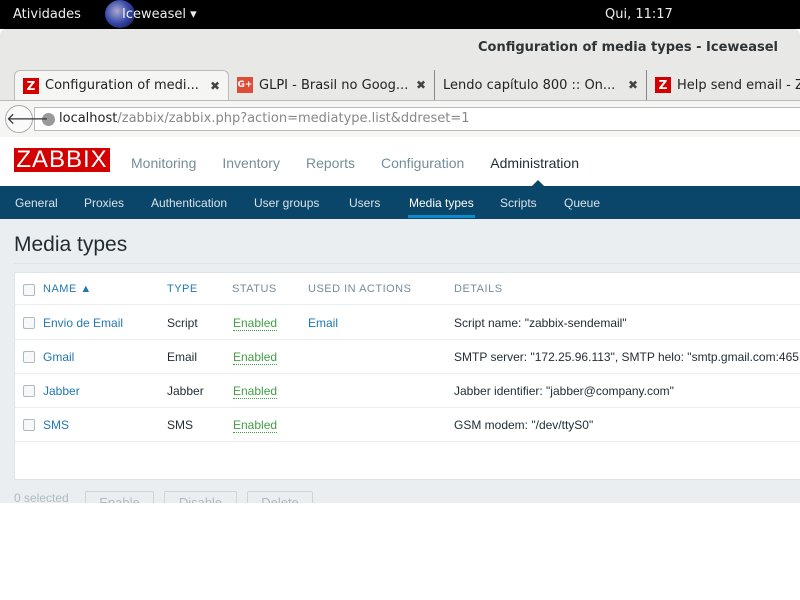 Image resolution: width=800 pixels, height=600 pixels. I want to click on tab-glpi: G+ GLPI - Brasil no Goog... ✖, so click(331, 85).